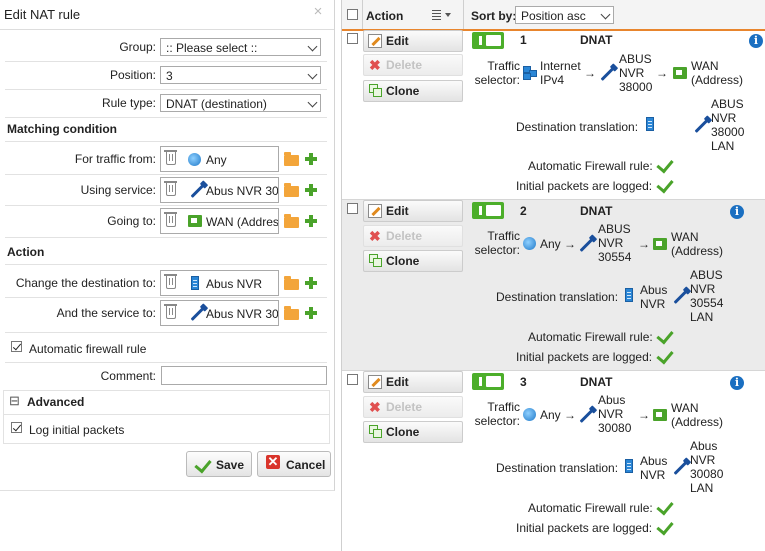 This screenshot has width=765, height=551. I want to click on change-destination-label: Change the destination to:, so click(85, 283).